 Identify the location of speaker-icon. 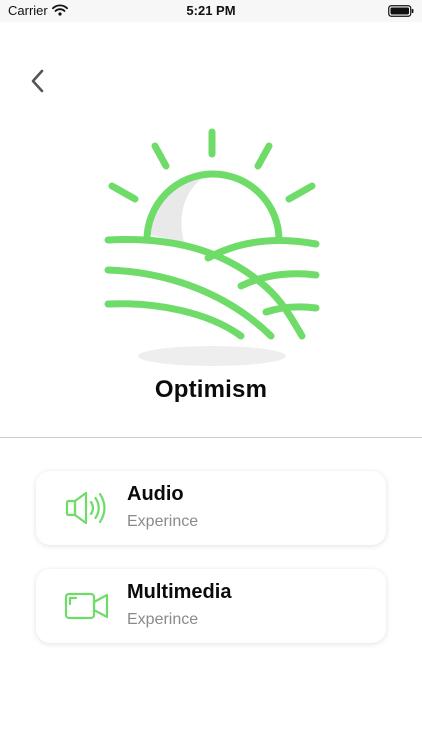
(87, 508).